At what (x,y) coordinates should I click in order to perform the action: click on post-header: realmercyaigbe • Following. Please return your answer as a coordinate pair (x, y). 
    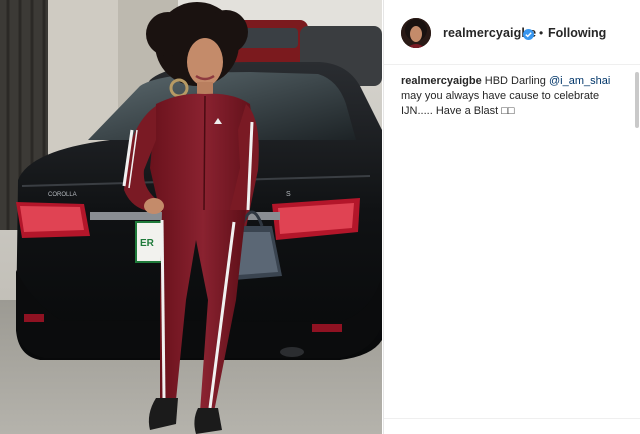
    Looking at the image, I should click on (512, 32).